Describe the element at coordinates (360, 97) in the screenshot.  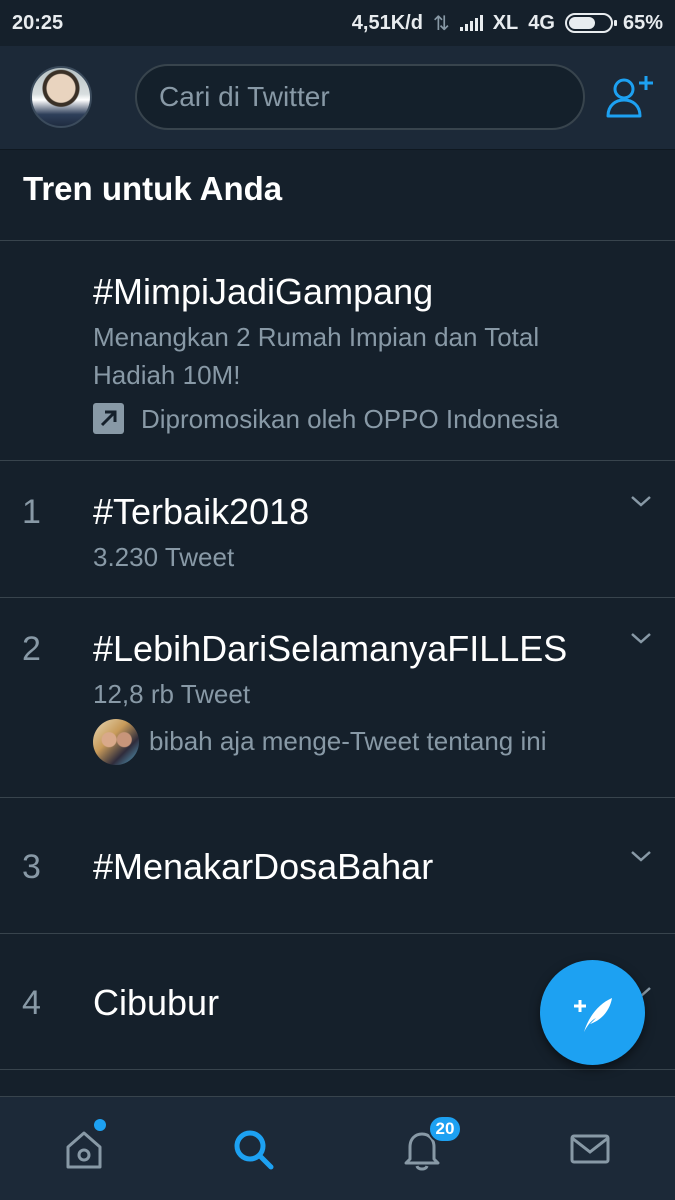
I see `search-input: Cari di Twitter` at that location.